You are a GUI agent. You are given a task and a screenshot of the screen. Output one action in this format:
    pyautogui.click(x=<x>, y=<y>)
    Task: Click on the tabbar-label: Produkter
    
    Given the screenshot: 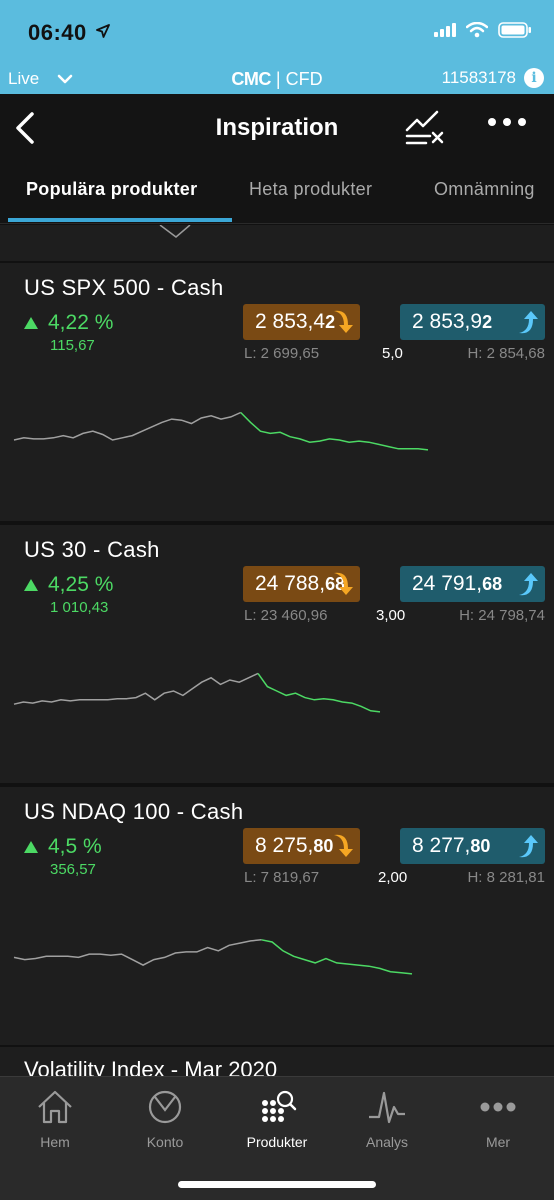 What is the action you would take?
    pyautogui.click(x=277, y=1142)
    